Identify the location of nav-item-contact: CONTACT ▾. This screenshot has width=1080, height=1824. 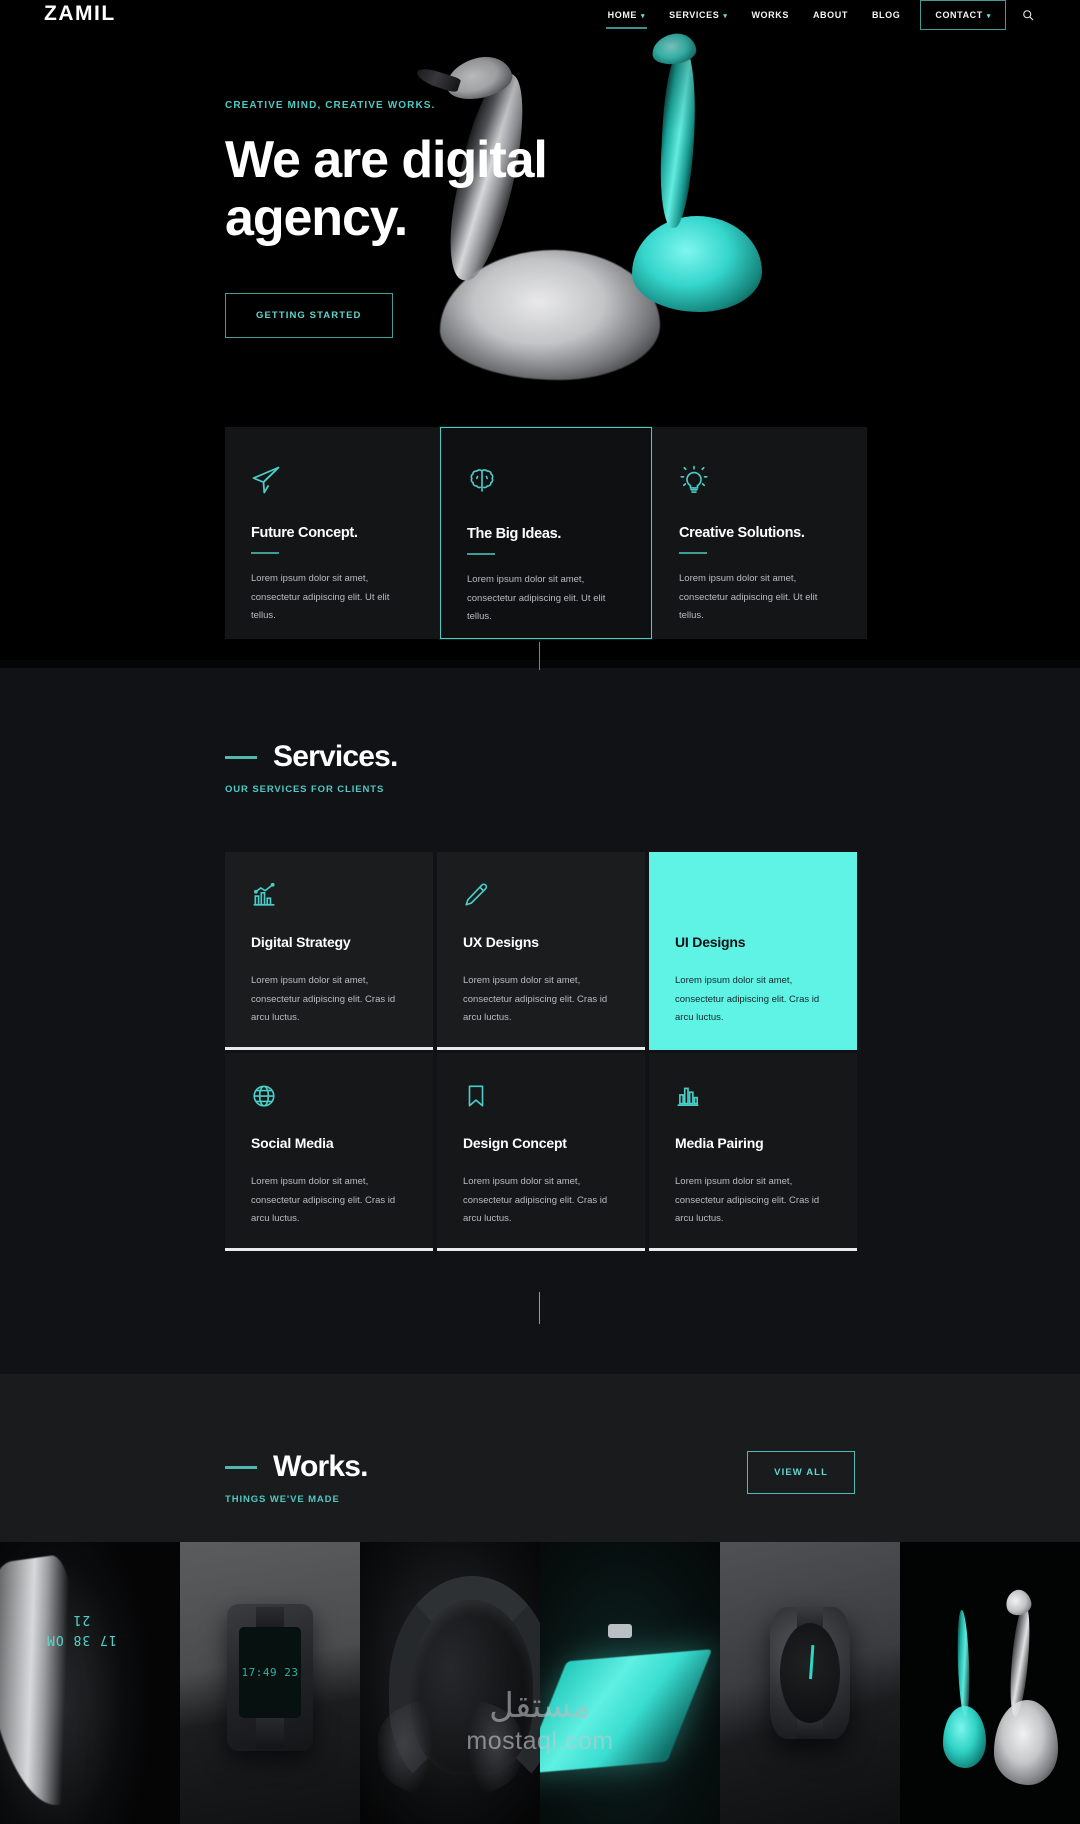
(963, 15).